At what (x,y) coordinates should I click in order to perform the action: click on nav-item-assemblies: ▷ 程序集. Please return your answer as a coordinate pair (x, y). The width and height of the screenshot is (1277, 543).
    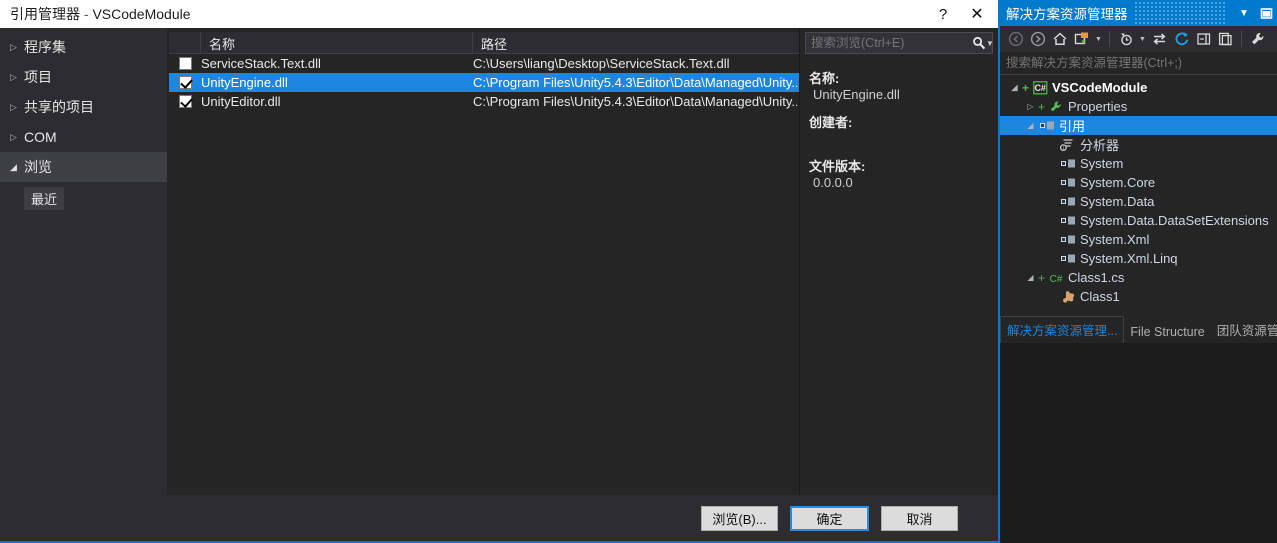
    Looking at the image, I should click on (83, 47).